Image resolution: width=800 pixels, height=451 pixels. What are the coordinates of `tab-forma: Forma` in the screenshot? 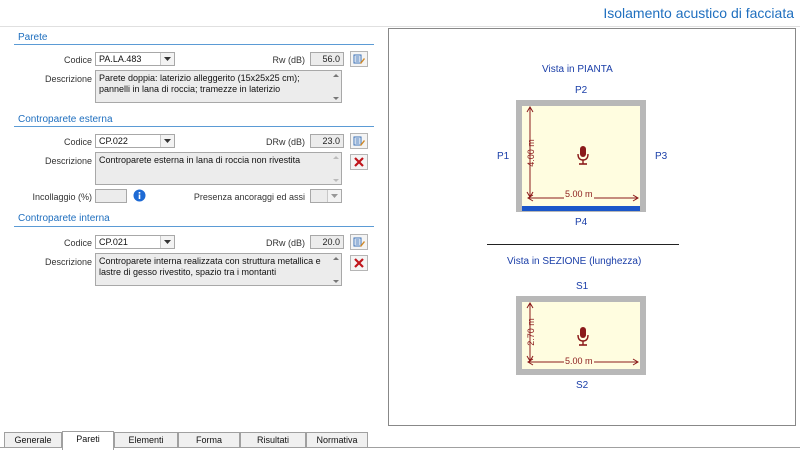 It's located at (209, 440).